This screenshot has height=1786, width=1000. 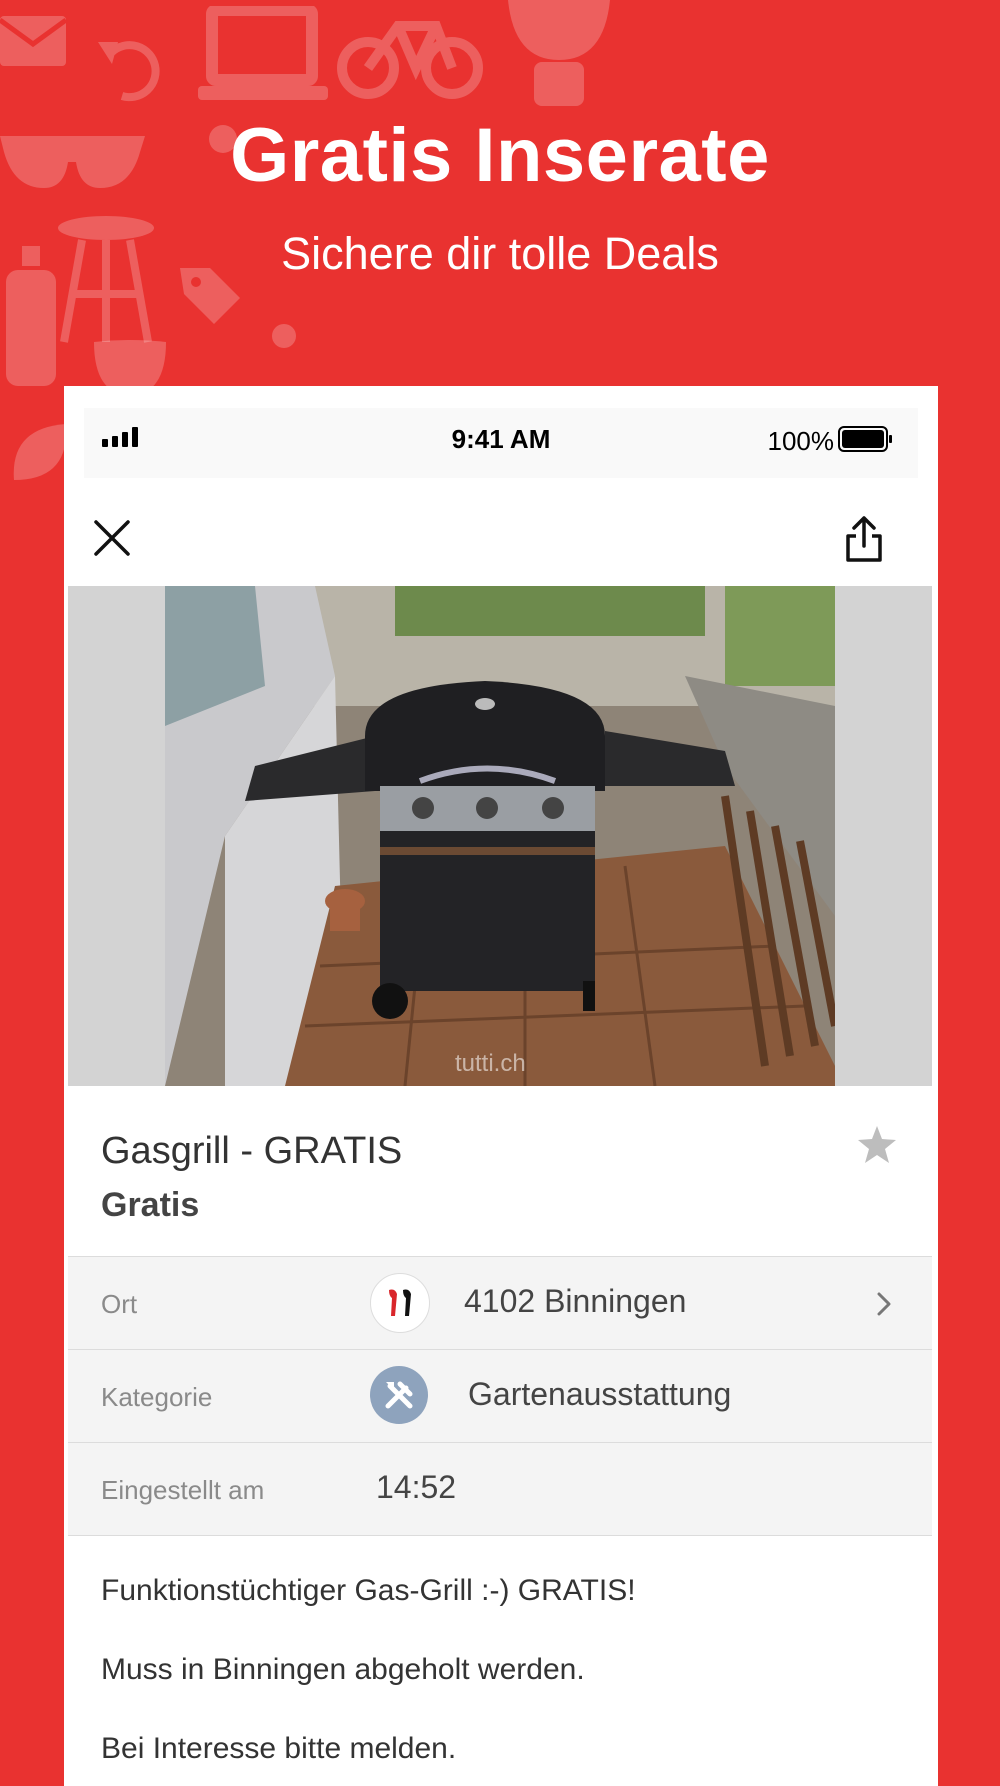 I want to click on laptop-icon, so click(x=263, y=56).